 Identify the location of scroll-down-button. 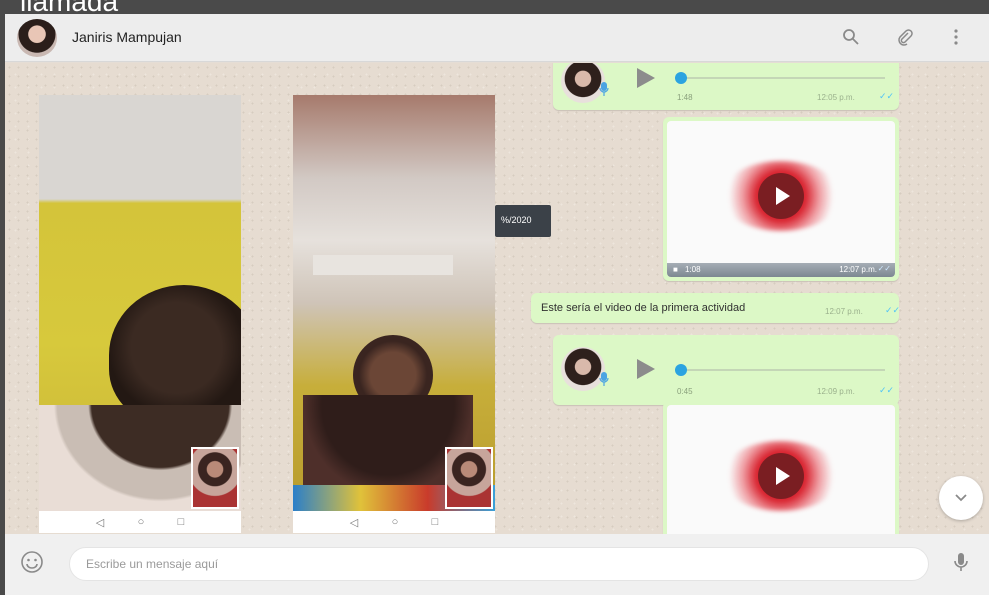
(961, 498).